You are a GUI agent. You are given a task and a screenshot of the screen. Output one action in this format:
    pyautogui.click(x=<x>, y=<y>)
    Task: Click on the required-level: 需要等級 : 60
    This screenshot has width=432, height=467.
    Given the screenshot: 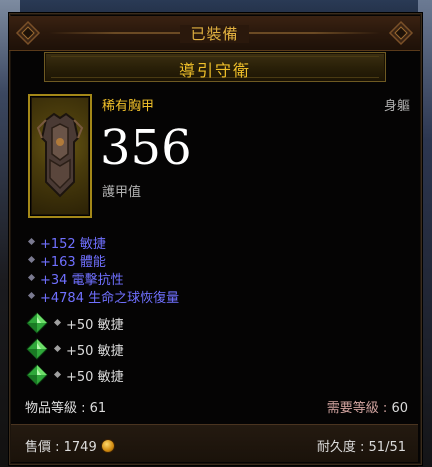 What is the action you would take?
    pyautogui.click(x=367, y=406)
    